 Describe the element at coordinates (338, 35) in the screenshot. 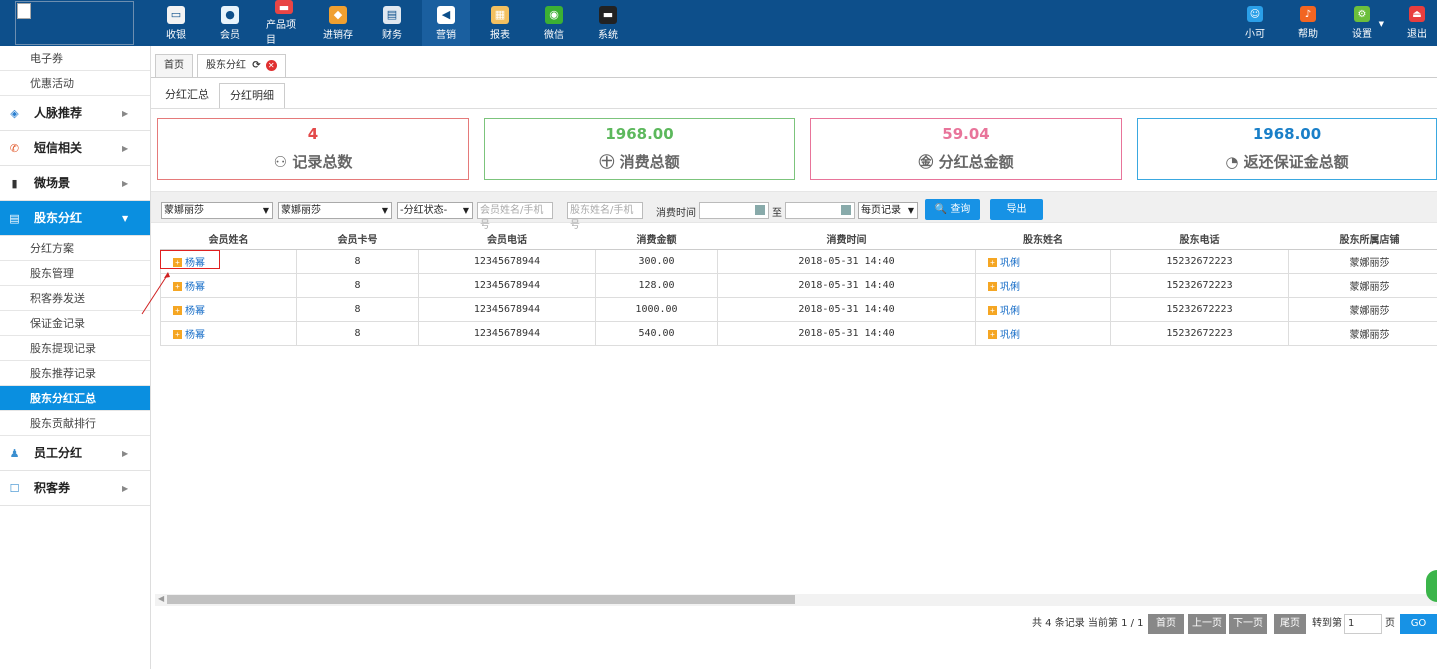

I see `nav-label: 进销存` at that location.